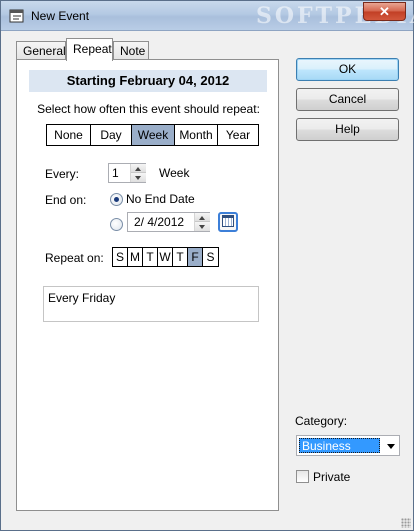 This screenshot has width=414, height=531. What do you see at coordinates (321, 421) in the screenshot?
I see `category-label: Category:` at bounding box center [321, 421].